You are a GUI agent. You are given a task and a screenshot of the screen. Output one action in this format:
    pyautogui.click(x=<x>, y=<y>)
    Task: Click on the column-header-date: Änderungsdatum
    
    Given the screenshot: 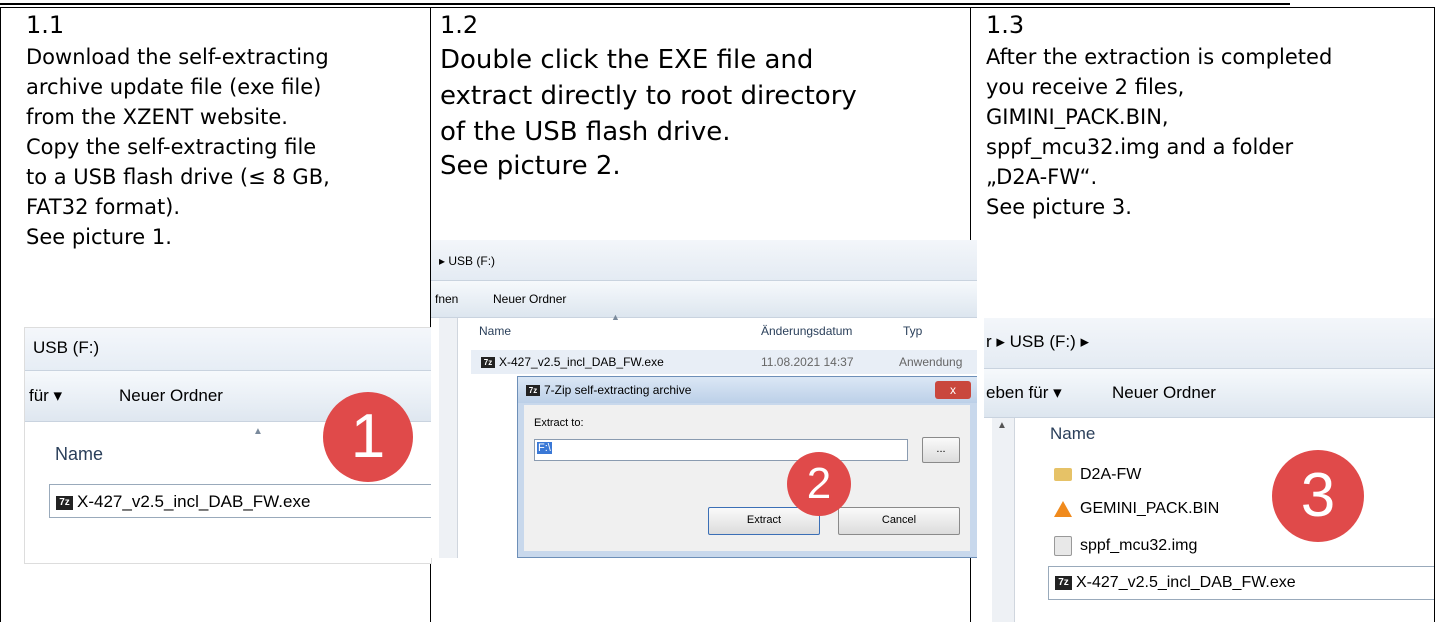 What is the action you would take?
    pyautogui.click(x=806, y=331)
    